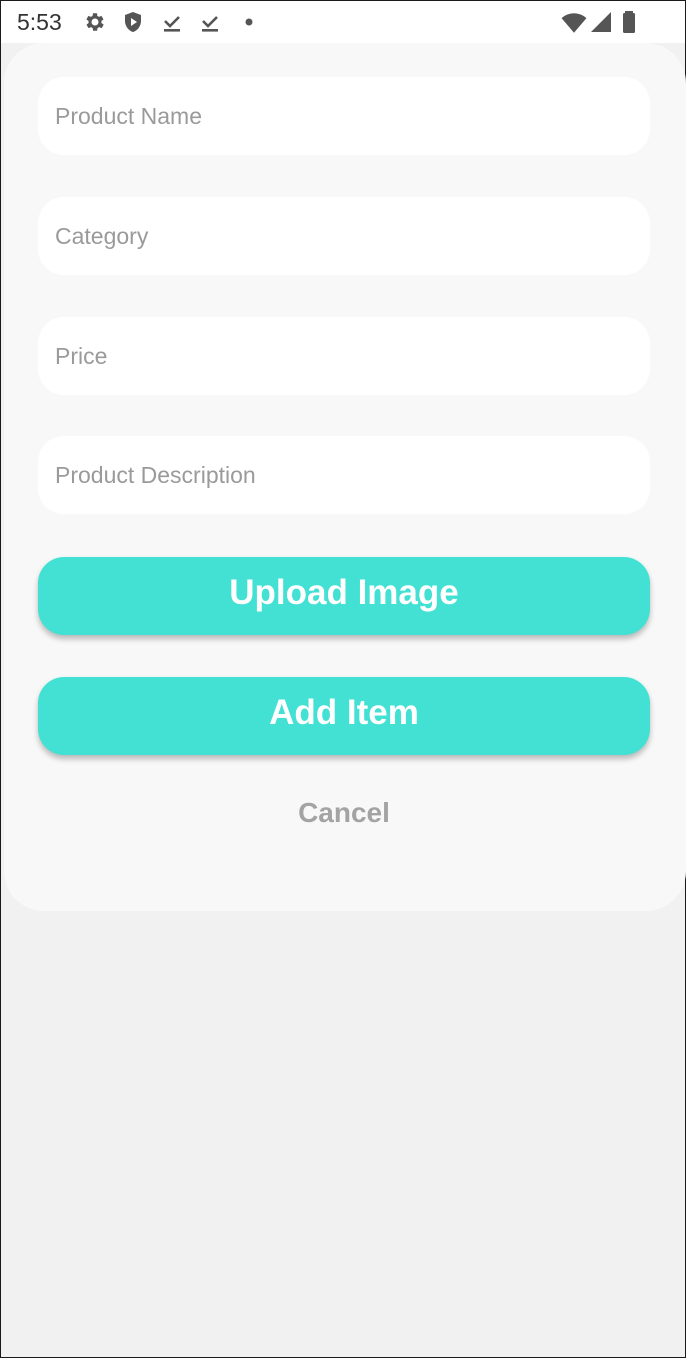  Describe the element at coordinates (249, 22) in the screenshot. I see `dot-icon` at that location.